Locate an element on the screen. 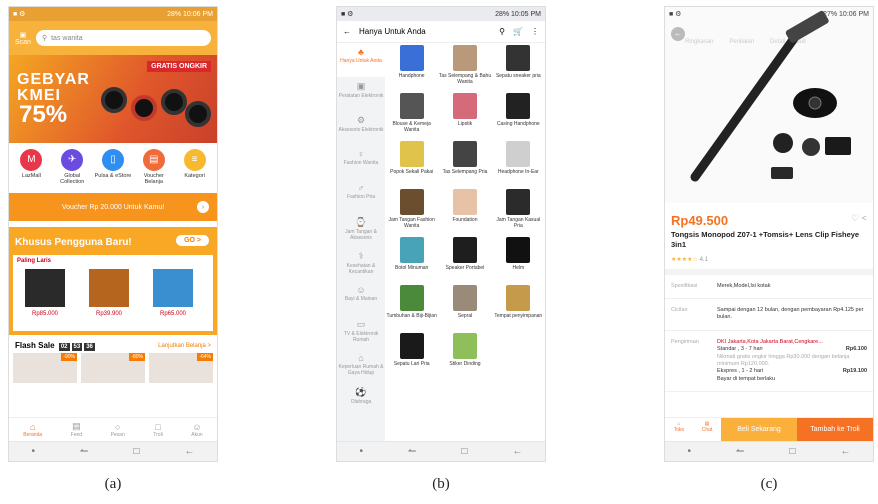 This screenshot has height=504, width=878. sidebar-item: ☺ Bayi & Mainan is located at coordinates (361, 298).